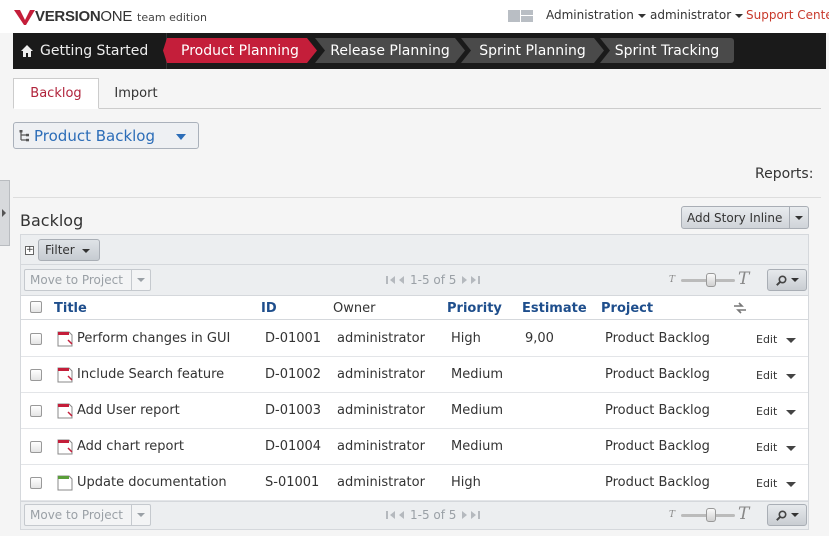  What do you see at coordinates (667, 50) in the screenshot?
I see `nav-tab-sprint-tracking: Sprint Tracking` at bounding box center [667, 50].